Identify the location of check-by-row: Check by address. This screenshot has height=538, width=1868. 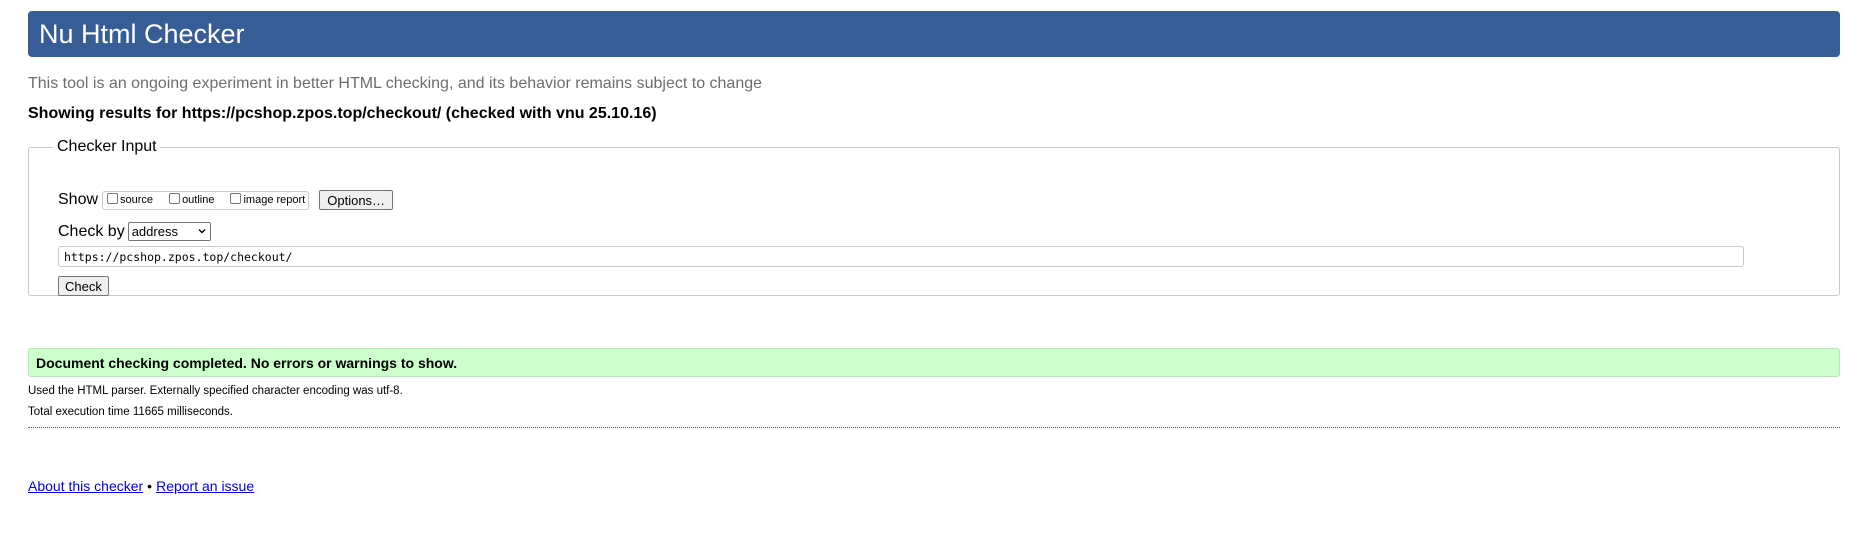
(134, 231).